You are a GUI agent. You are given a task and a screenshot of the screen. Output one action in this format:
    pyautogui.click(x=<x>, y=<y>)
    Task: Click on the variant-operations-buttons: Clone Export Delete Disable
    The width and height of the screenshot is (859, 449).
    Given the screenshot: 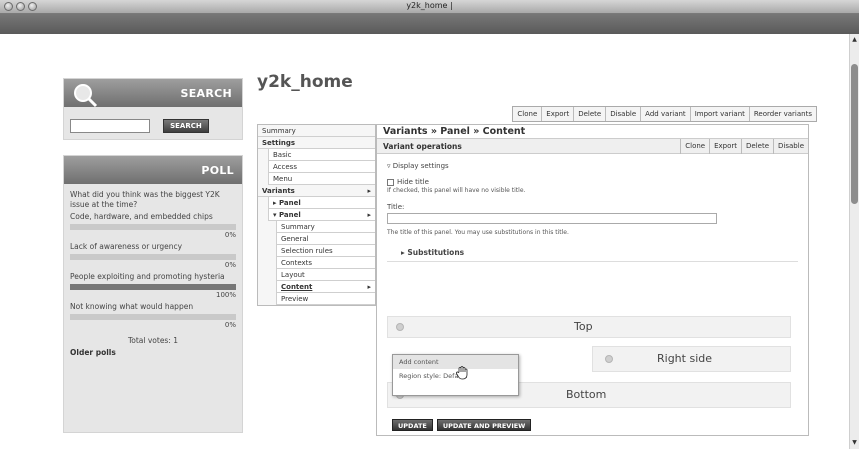 What is the action you would take?
    pyautogui.click(x=744, y=146)
    